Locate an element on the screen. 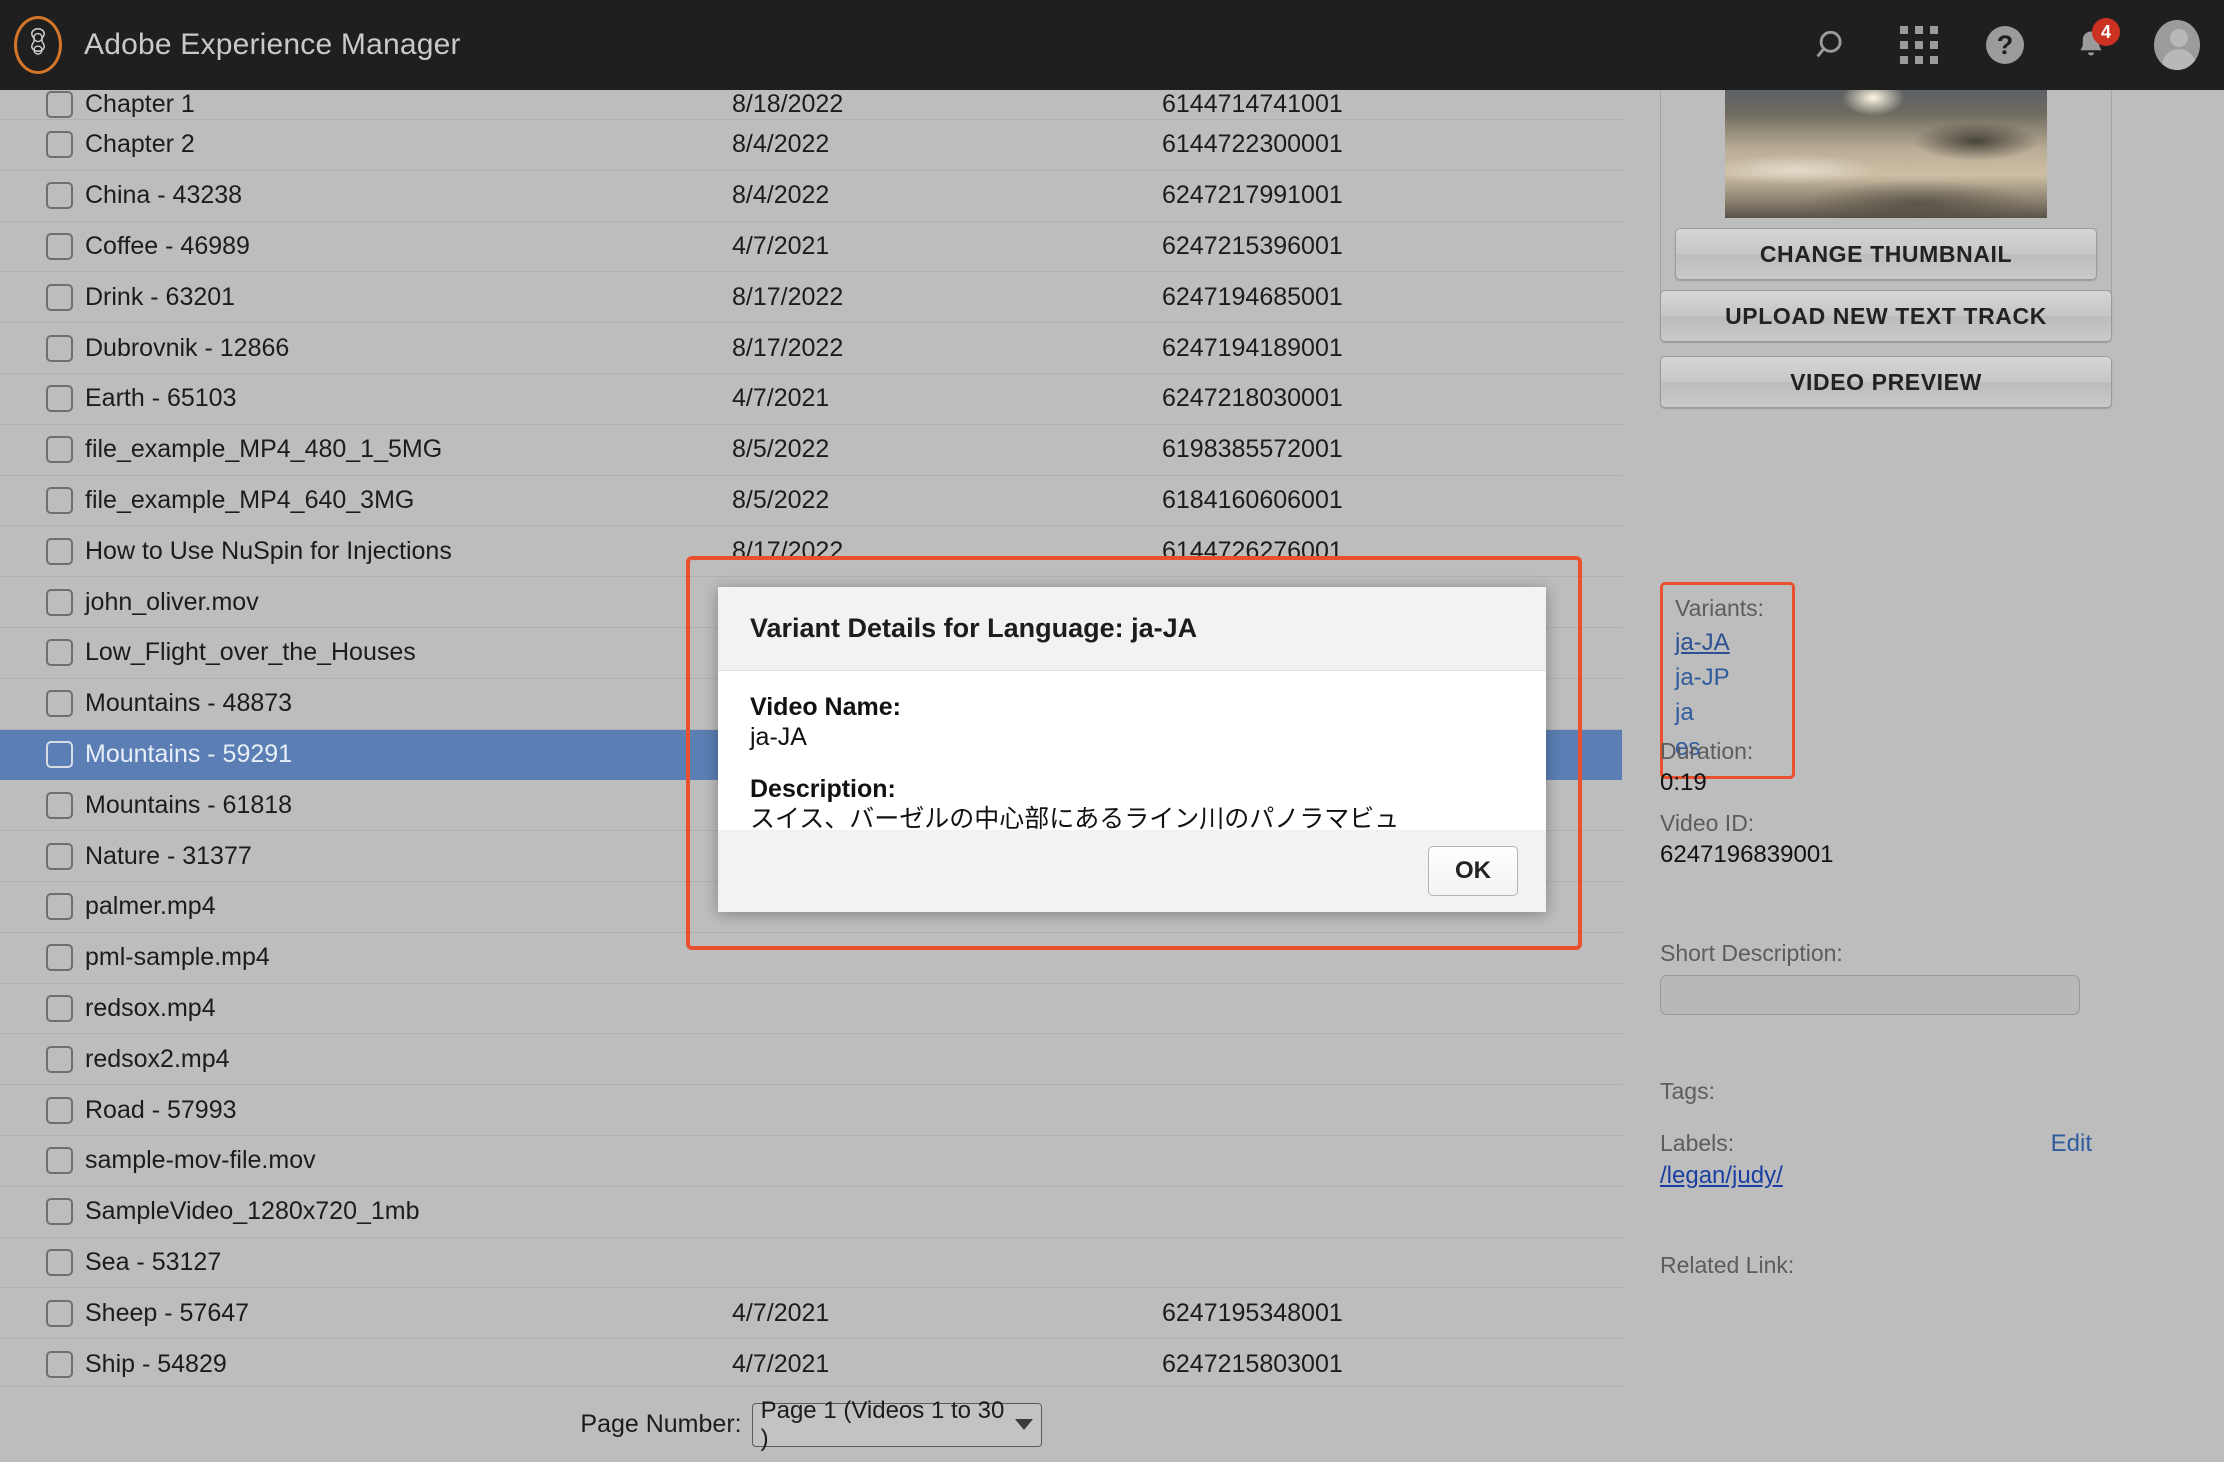 The image size is (2224, 1462). row-video-name: file_example_MP4_640_3MG is located at coordinates (402, 501).